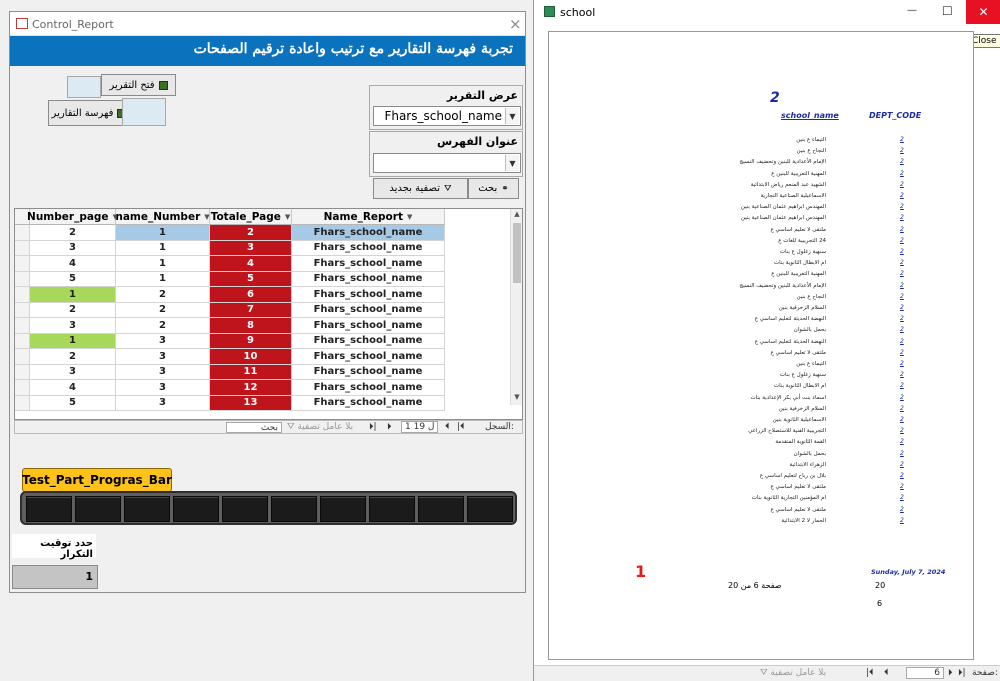 This screenshot has width=1000, height=681. I want to click on page-input: 6, so click(925, 673).